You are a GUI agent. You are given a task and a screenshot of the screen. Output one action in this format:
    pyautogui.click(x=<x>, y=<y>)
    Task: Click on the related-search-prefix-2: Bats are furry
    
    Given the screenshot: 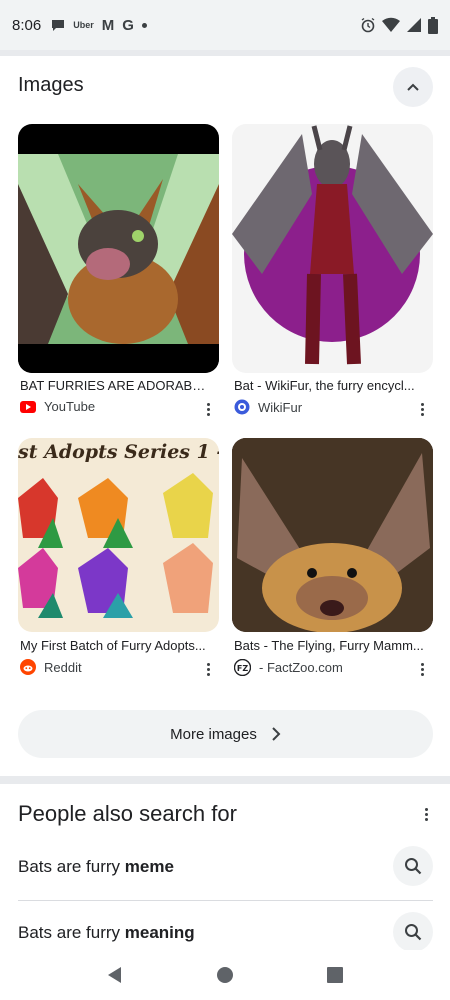 What is the action you would take?
    pyautogui.click(x=71, y=932)
    